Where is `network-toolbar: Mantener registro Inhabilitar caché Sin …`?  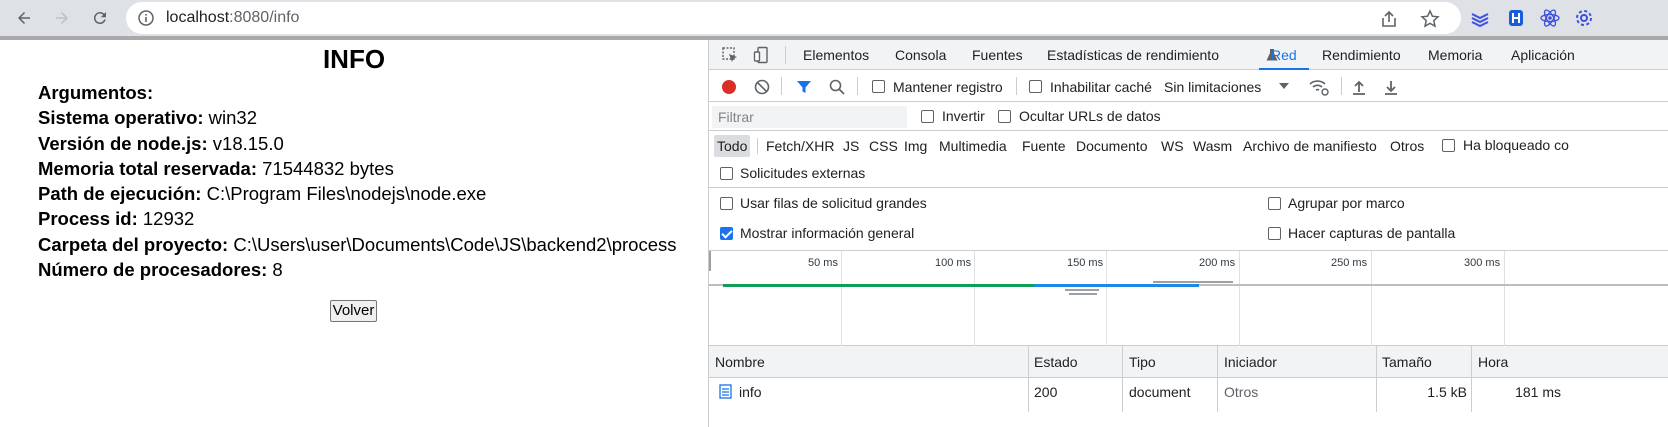
network-toolbar: Mantener registro Inhabilitar caché Sin … is located at coordinates (1188, 86).